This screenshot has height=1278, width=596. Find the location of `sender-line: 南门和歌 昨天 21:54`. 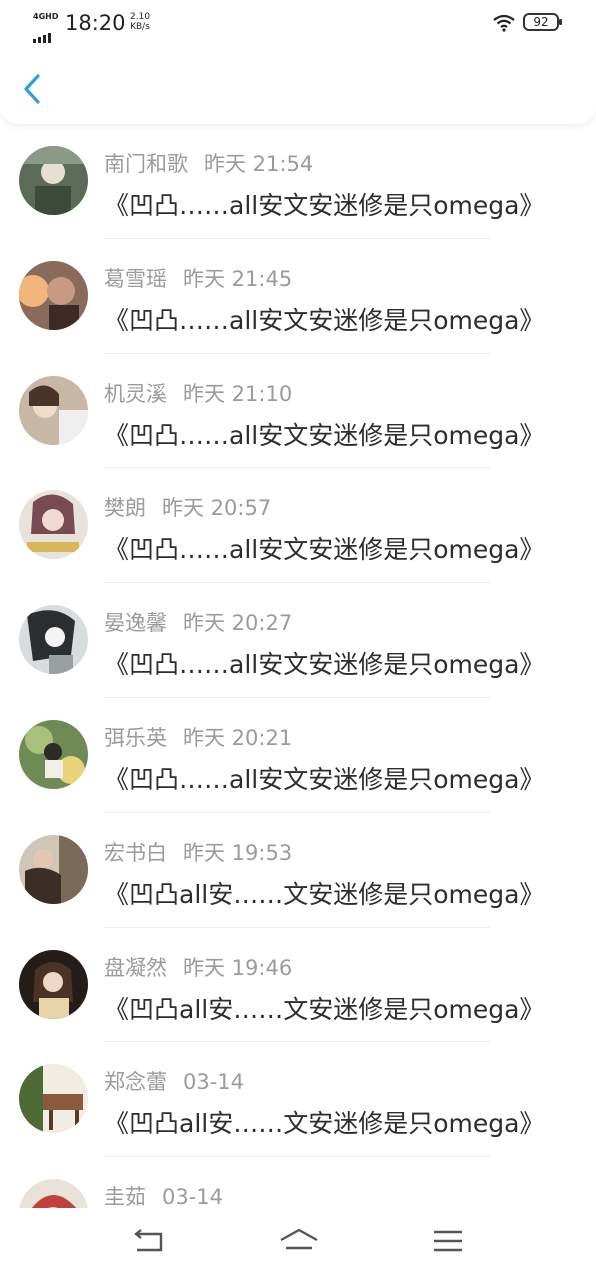

sender-line: 南门和歌 昨天 21:54 is located at coordinates (208, 163).